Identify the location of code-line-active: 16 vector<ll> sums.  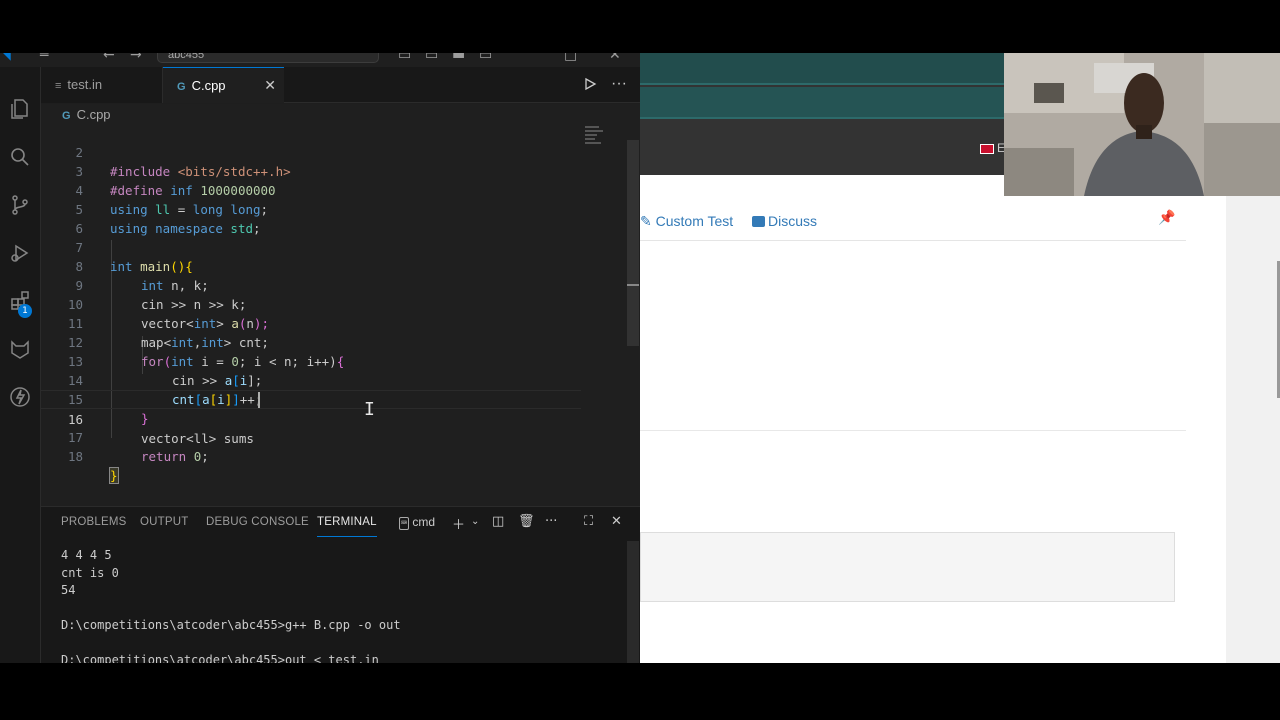
(311, 418).